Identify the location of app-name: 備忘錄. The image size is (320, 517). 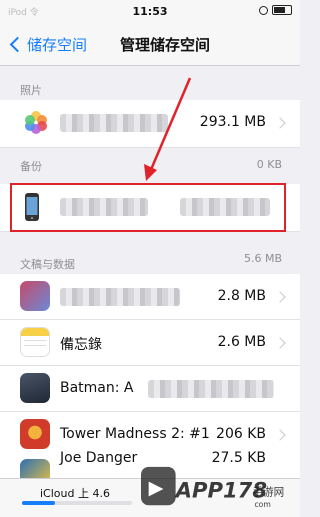
(81, 345).